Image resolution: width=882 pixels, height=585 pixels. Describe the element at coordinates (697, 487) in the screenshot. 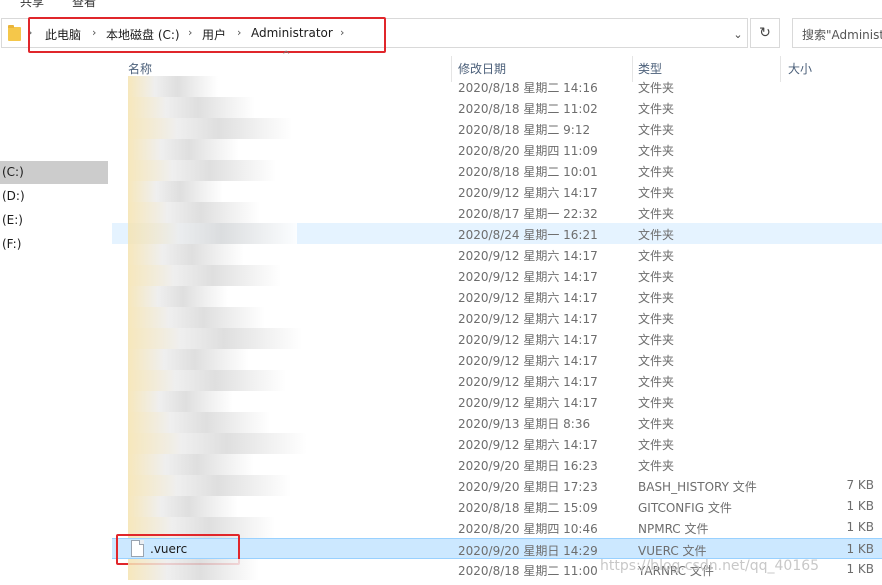

I see `file-type: BASH_HISTORY 文件` at that location.